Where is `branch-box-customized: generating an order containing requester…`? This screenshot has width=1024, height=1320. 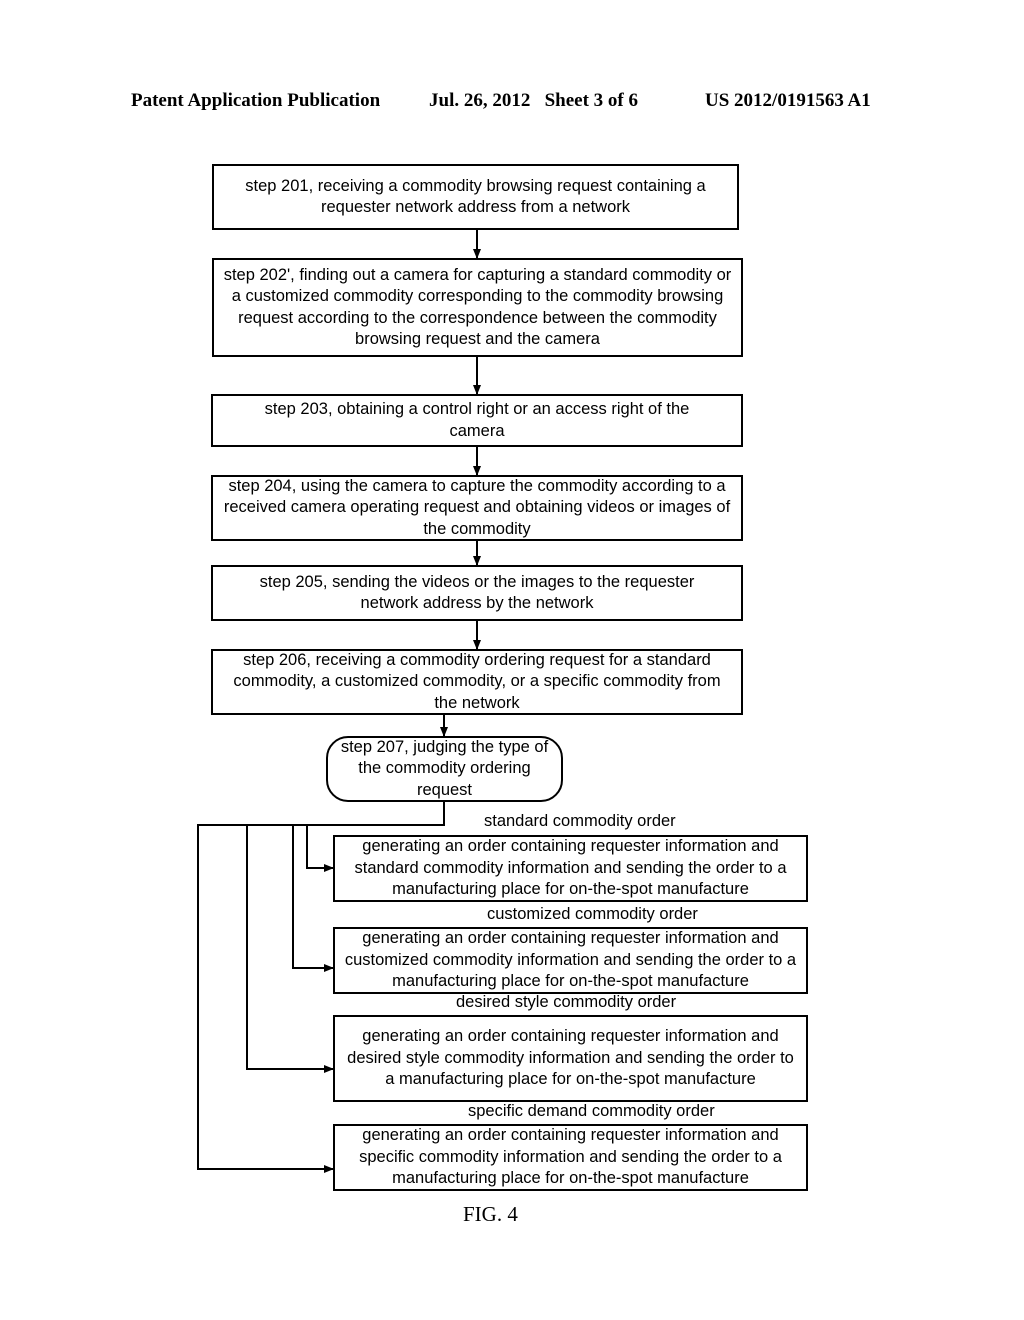
branch-box-customized: generating an order containing requester… is located at coordinates (570, 960).